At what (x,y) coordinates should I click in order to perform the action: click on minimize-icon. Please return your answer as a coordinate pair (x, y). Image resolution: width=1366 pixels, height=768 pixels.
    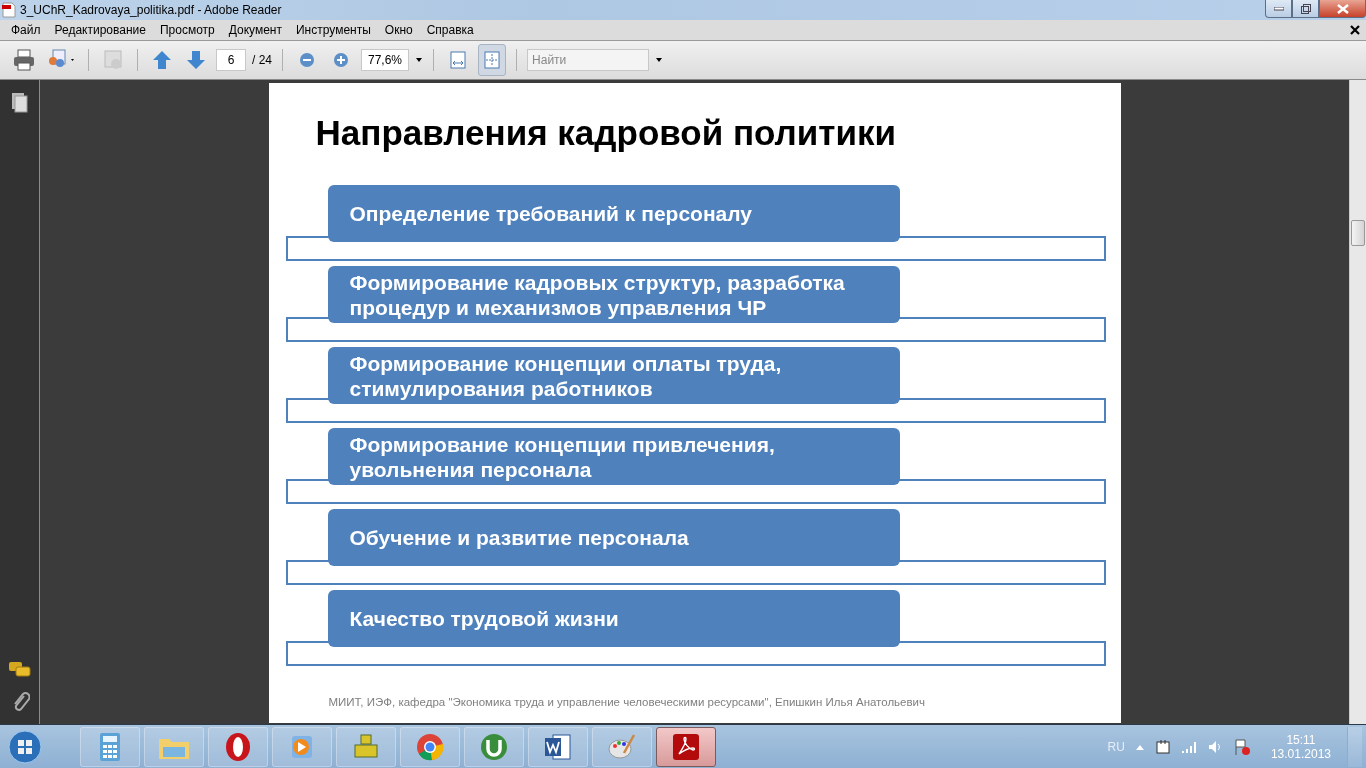
    Looking at the image, I should click on (1278, 8).